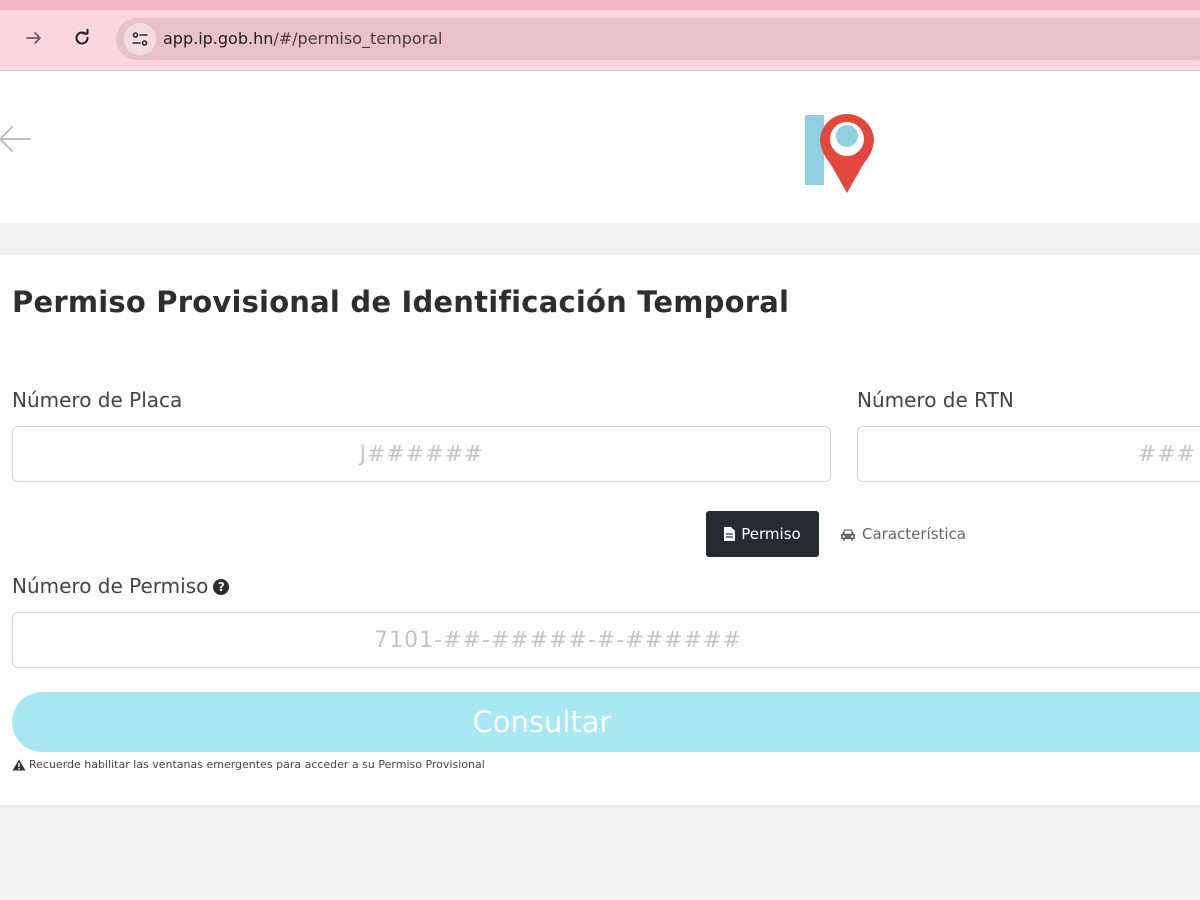 The image size is (1200, 900). What do you see at coordinates (218, 38) in the screenshot?
I see `url-host: app.ip.gob.hn` at bounding box center [218, 38].